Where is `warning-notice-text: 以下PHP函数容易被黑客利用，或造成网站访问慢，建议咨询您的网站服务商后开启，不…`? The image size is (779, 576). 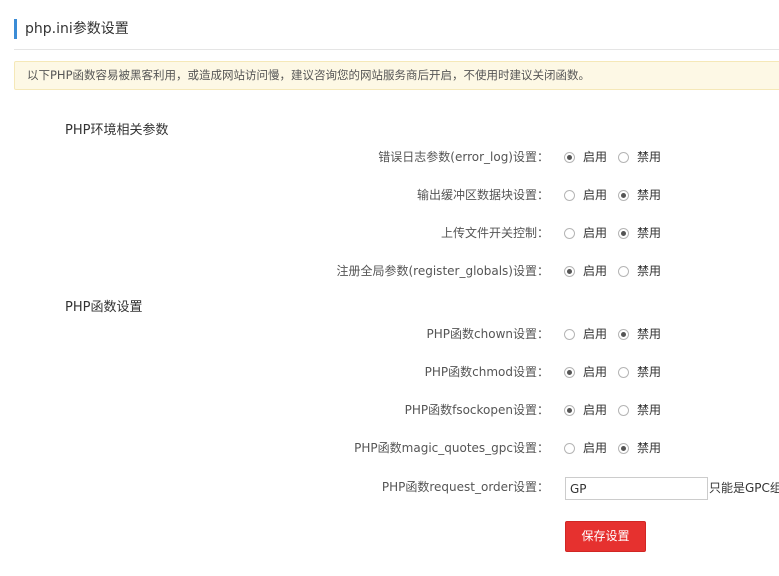 warning-notice-text: 以下PHP函数容易被黑客利用，或造成网站访问慢，建议咨询您的网站服务商后开启，不… is located at coordinates (309, 75).